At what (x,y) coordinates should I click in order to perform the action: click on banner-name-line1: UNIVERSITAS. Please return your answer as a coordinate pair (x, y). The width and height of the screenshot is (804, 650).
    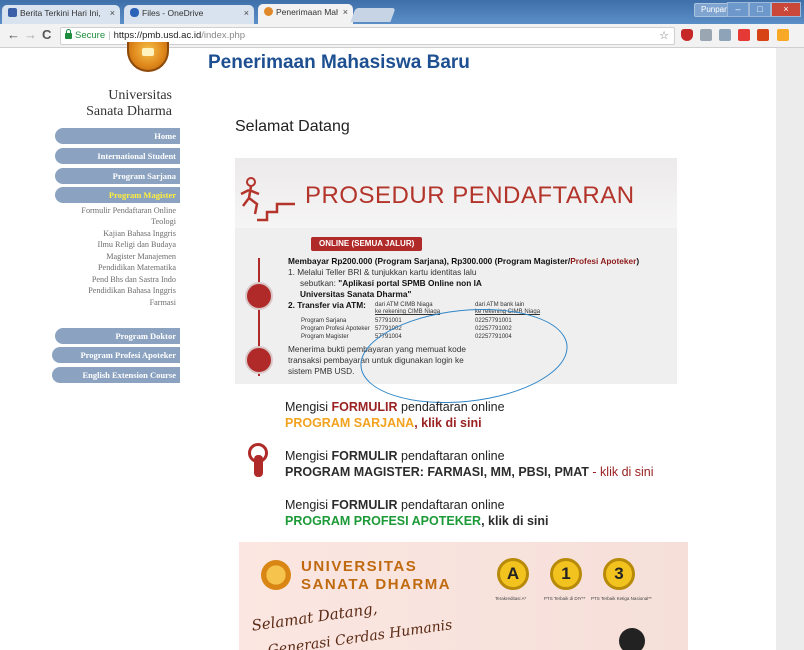
    Looking at the image, I should click on (359, 566).